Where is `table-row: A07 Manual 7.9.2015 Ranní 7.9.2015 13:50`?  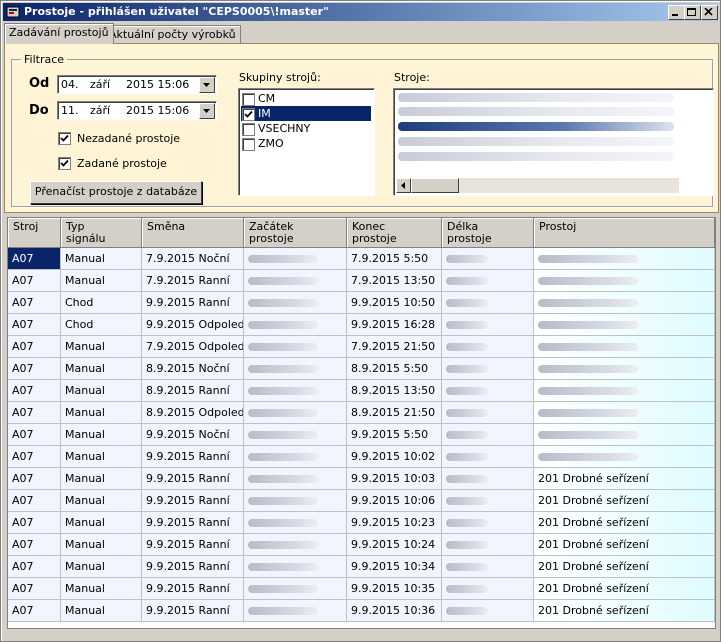 table-row: A07 Manual 7.9.2015 Ranní 7.9.2015 13:50 is located at coordinates (361, 281).